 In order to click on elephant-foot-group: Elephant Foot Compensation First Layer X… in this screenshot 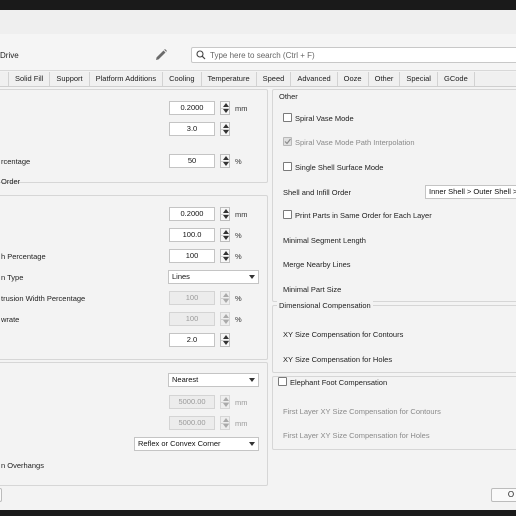, I will do `click(394, 413)`.